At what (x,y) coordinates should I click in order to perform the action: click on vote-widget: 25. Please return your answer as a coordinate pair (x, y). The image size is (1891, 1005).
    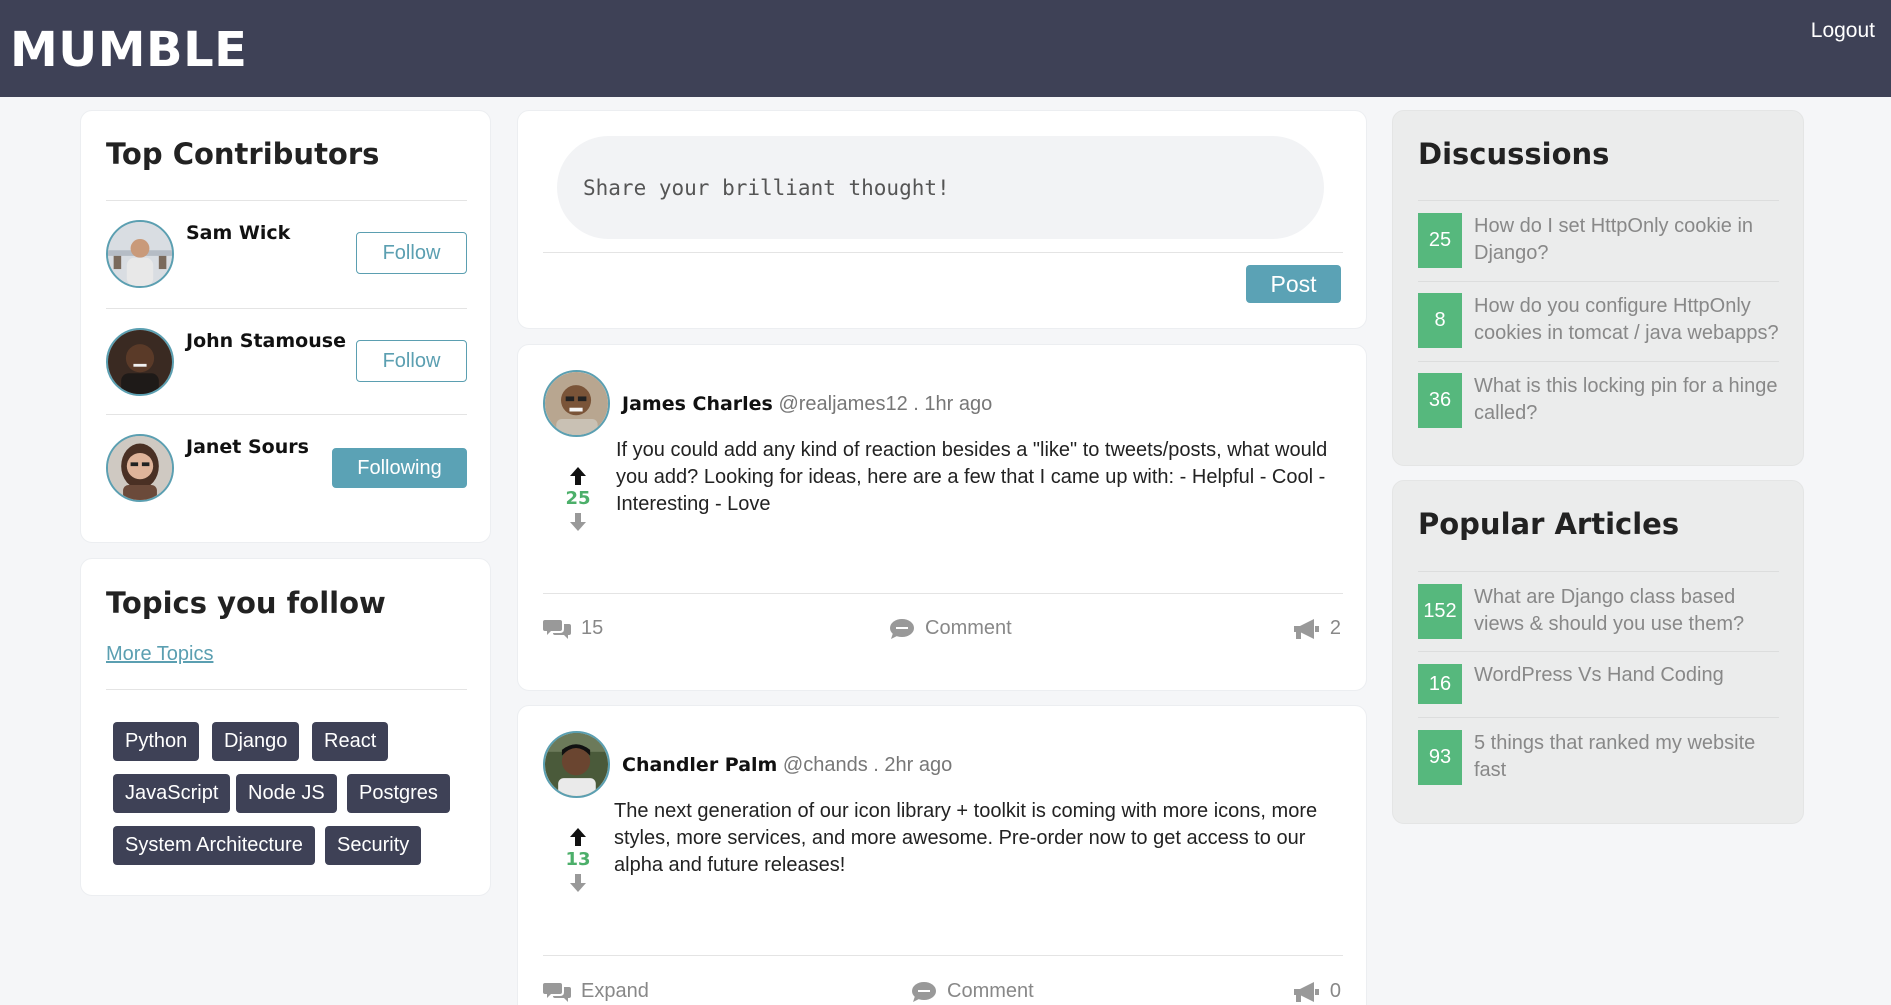
    Looking at the image, I should click on (578, 499).